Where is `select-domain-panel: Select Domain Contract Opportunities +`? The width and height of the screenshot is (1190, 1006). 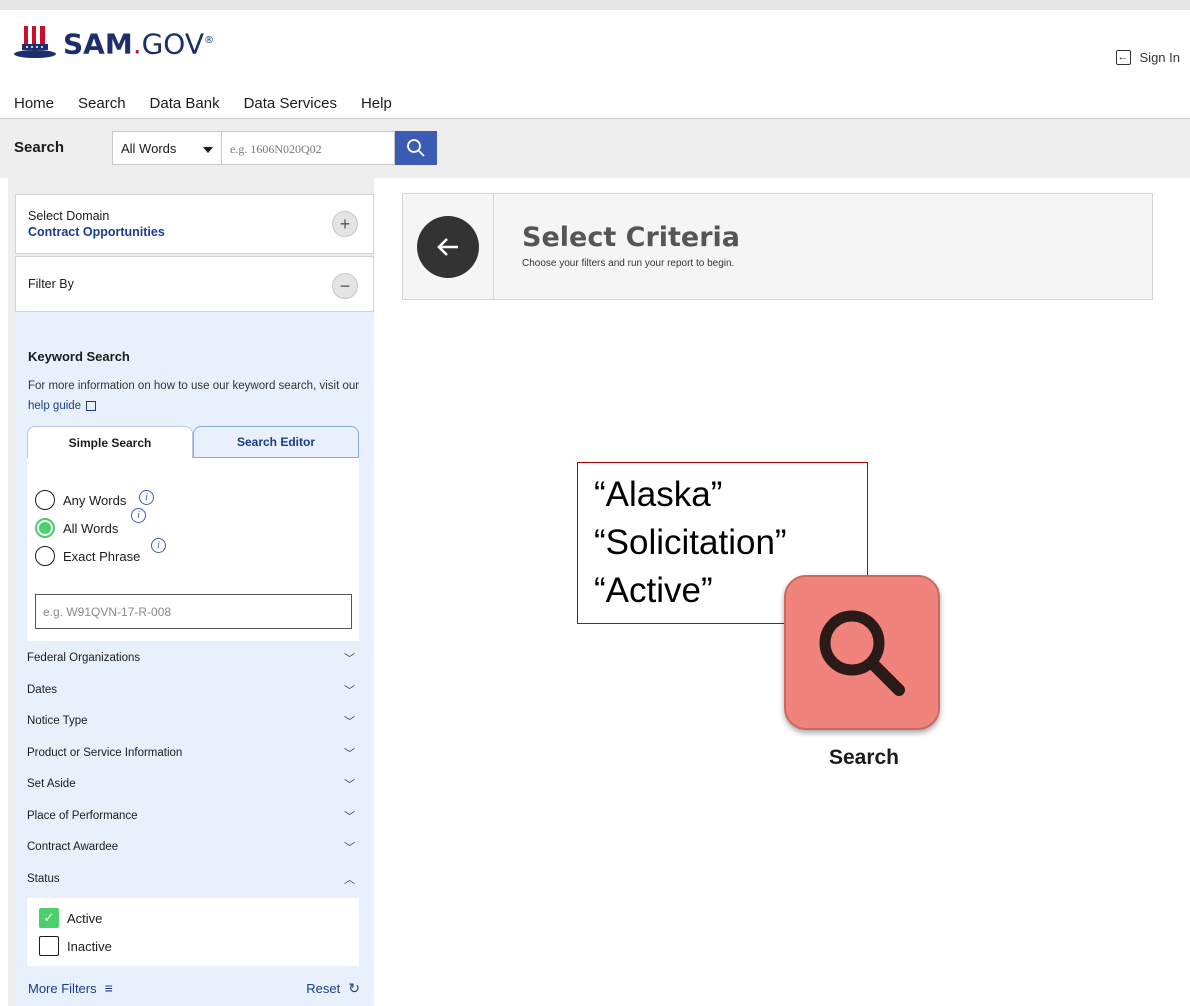
select-domain-panel: Select Domain Contract Opportunities + is located at coordinates (194, 224).